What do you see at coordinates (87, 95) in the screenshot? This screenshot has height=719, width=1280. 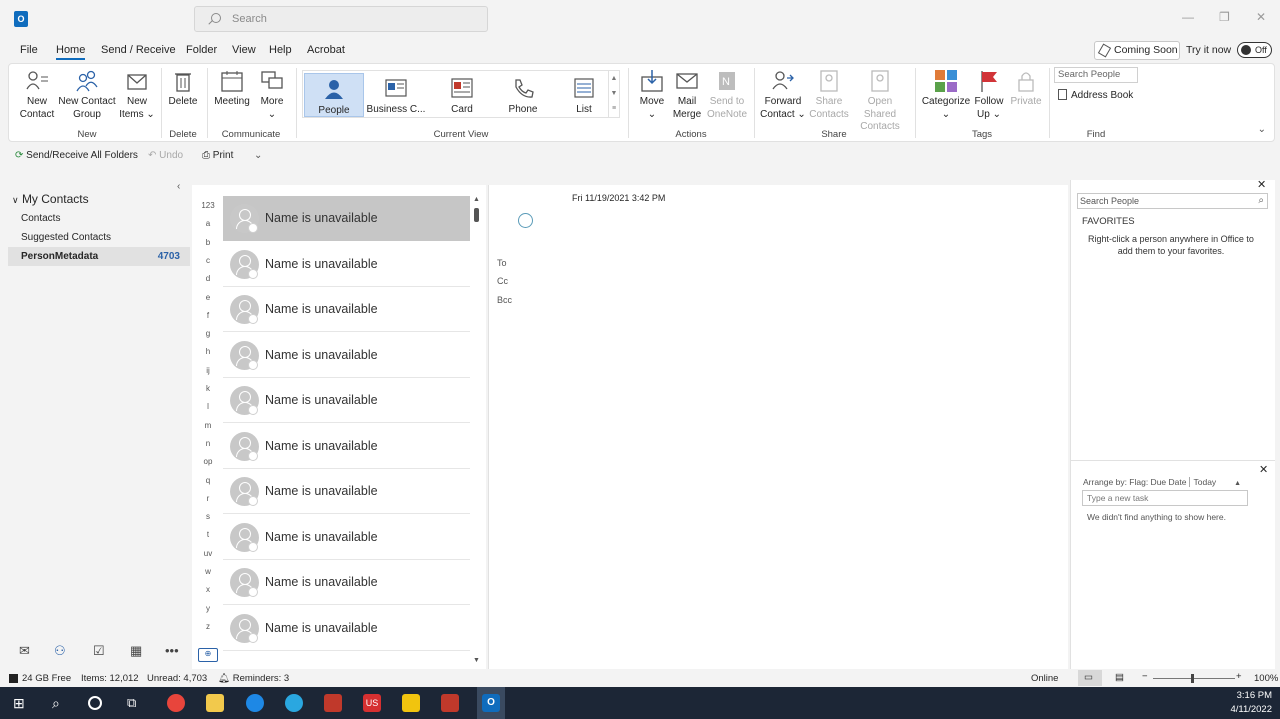 I see `new-contact-group-button: New Contact Group` at bounding box center [87, 95].